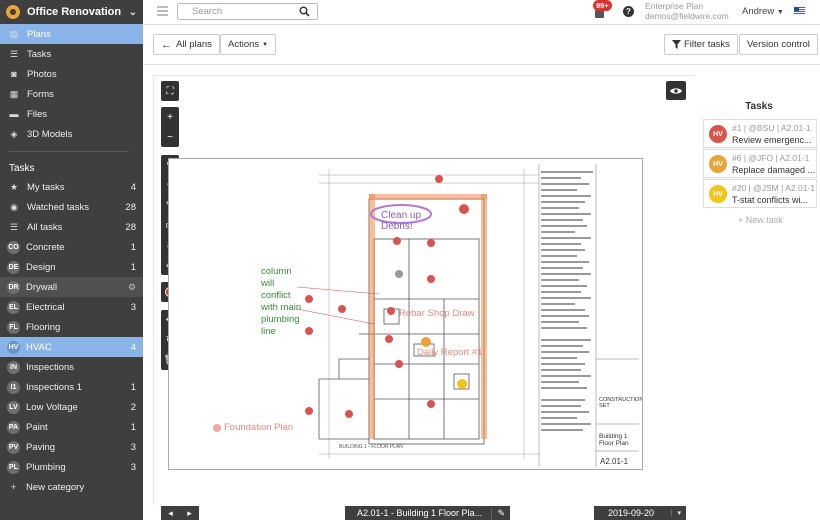 This screenshot has width=820, height=520. I want to click on task-pin-icon: HV, so click(718, 164).